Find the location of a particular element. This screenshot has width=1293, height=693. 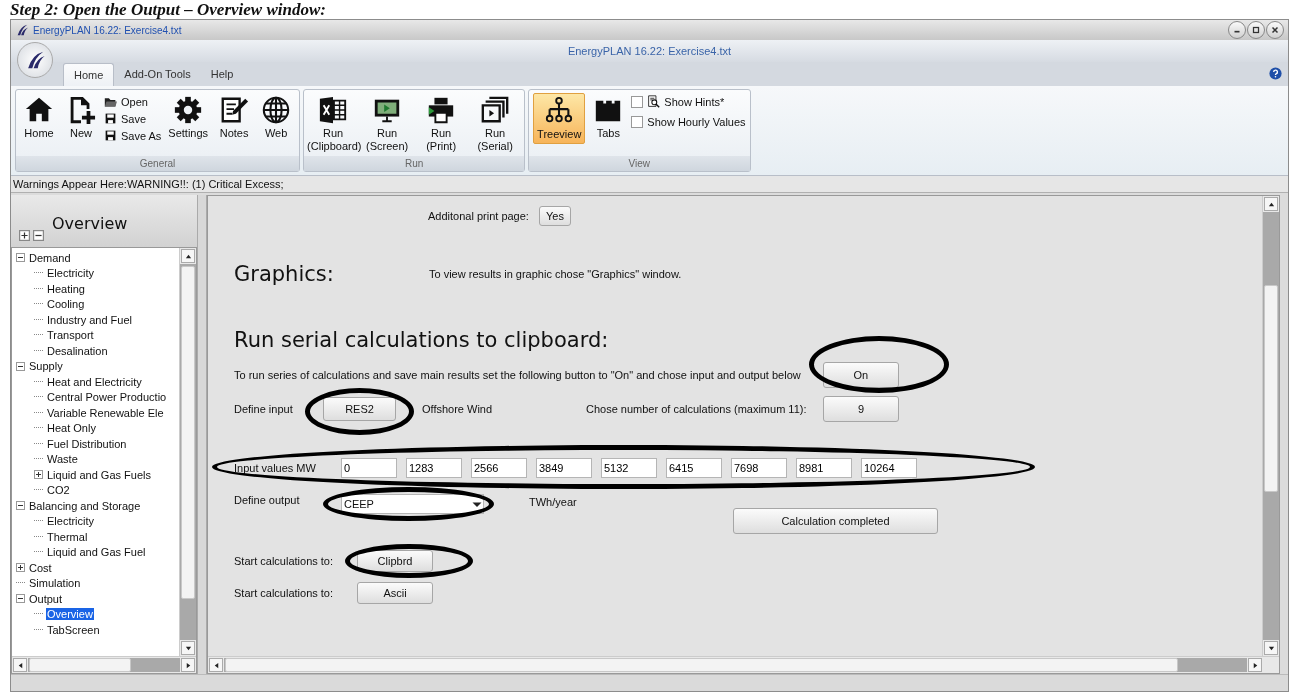

ribbon-button: Run (Serial) is located at coordinates (495, 124).